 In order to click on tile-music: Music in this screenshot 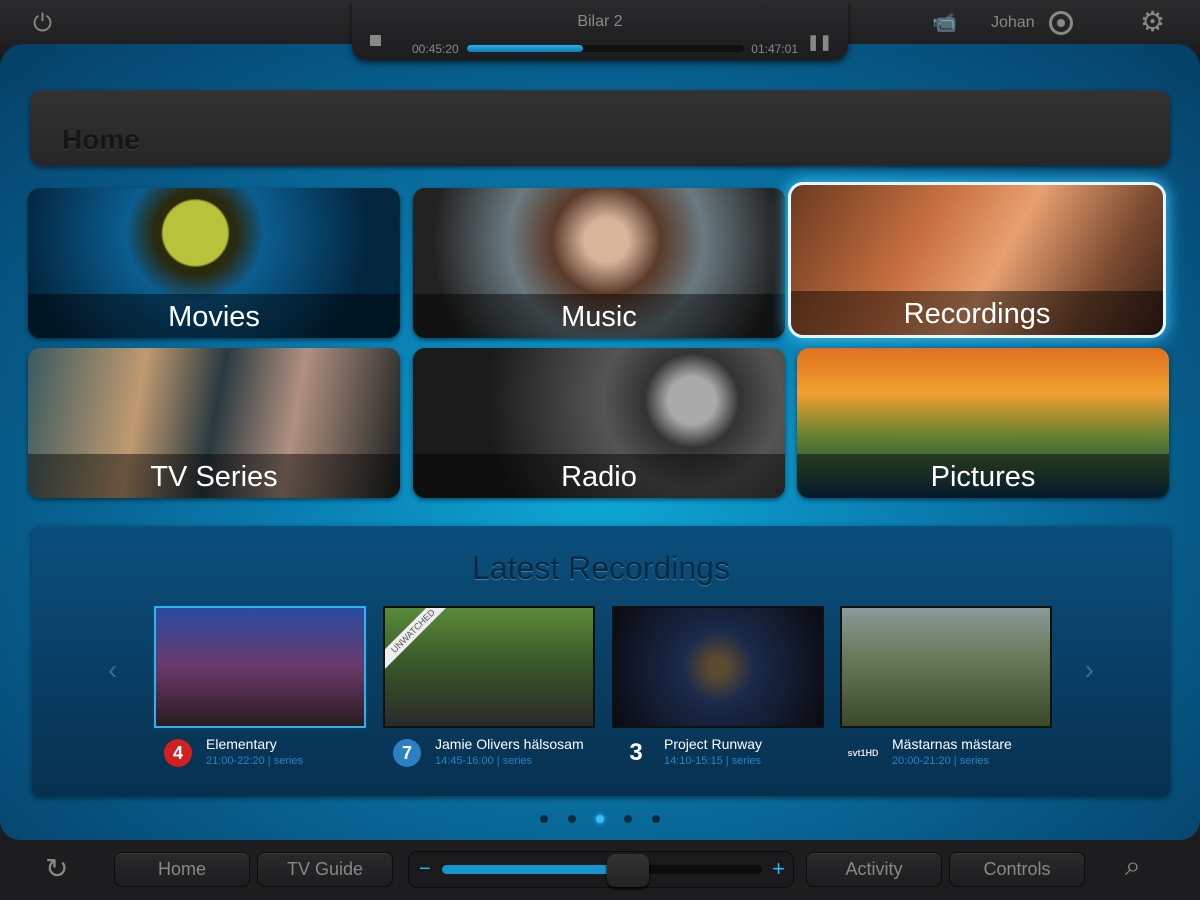, I will do `click(599, 263)`.